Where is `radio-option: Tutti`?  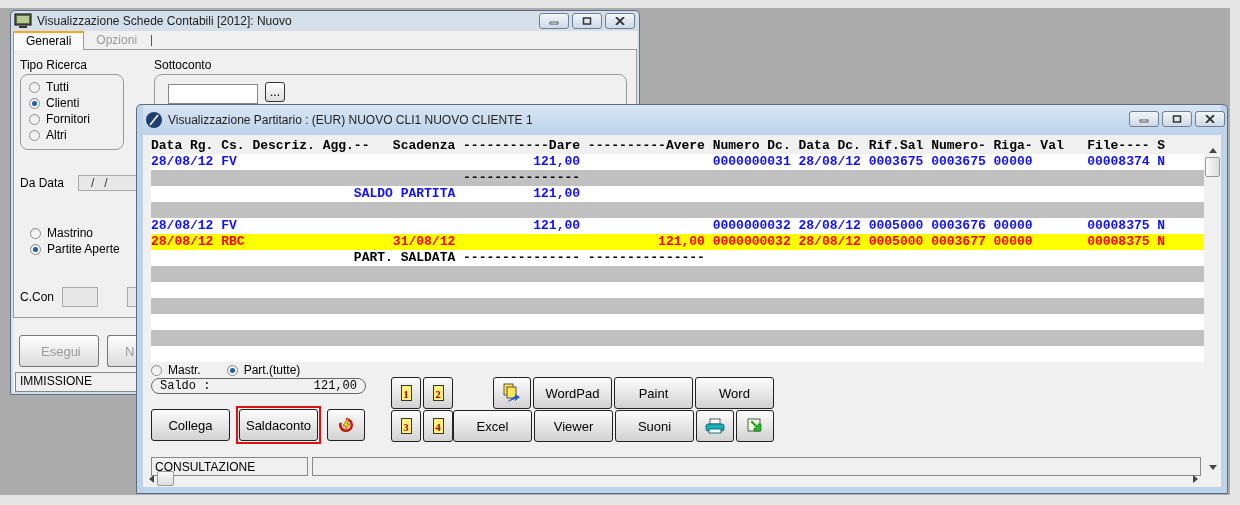
radio-option: Tutti is located at coordinates (49, 87).